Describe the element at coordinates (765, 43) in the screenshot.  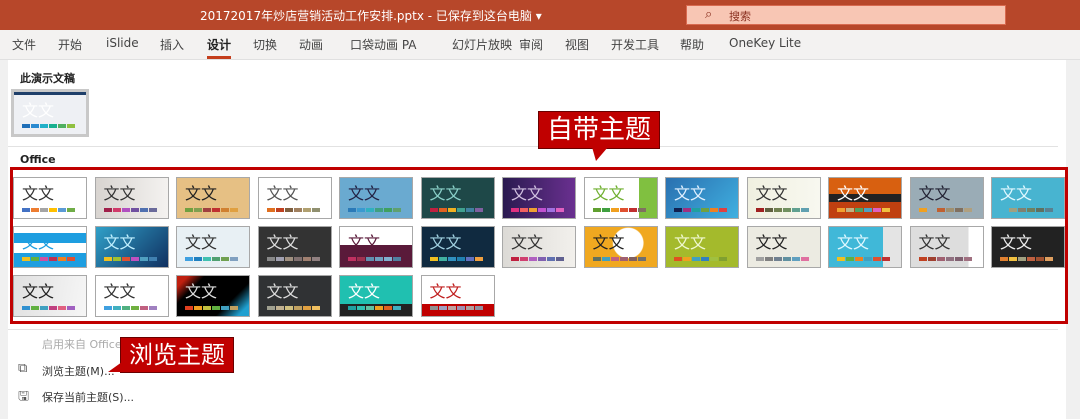
I see `tab-13: OneKey Lite` at that location.